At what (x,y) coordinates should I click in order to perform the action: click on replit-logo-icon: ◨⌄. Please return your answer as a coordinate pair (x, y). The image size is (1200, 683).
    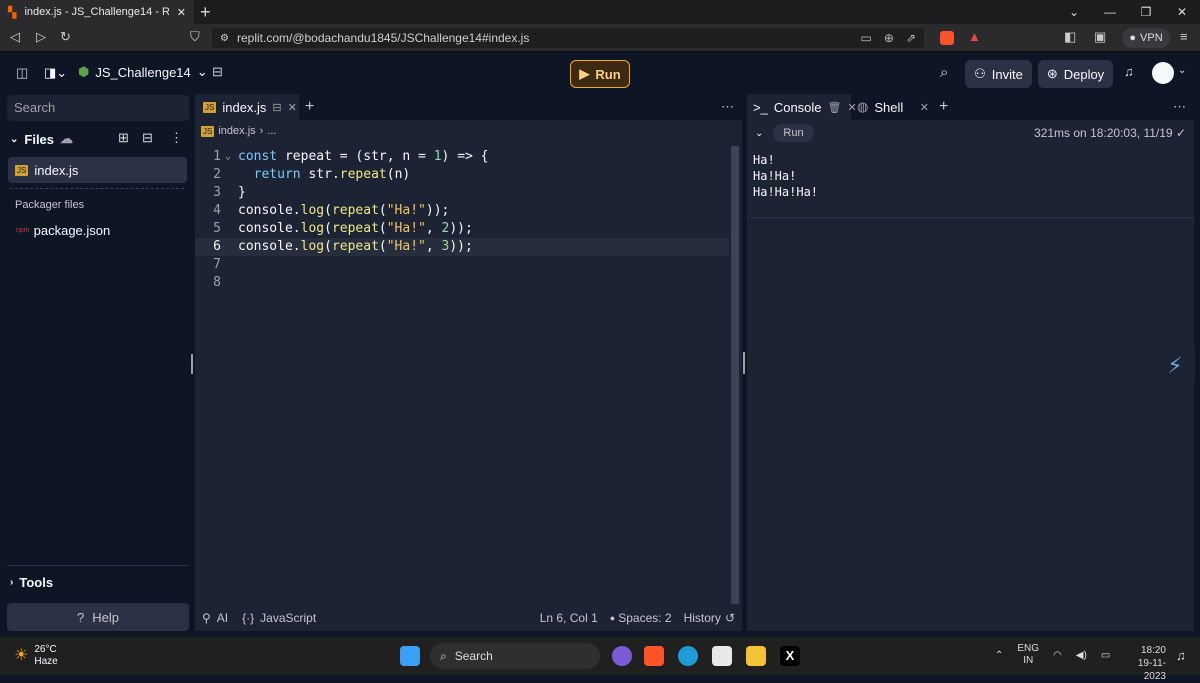
    Looking at the image, I should click on (55, 73).